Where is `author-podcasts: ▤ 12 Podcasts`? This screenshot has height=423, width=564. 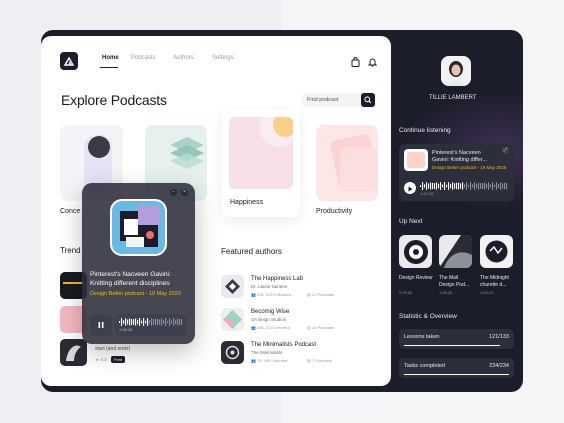 author-podcasts: ▤ 12 Podcasts is located at coordinates (320, 294).